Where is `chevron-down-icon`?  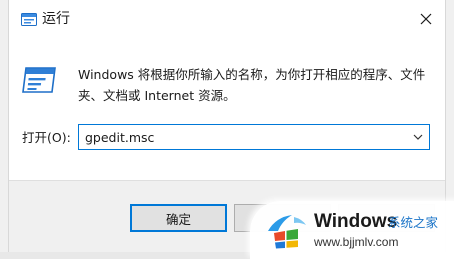
chevron-down-icon is located at coordinates (418, 137).